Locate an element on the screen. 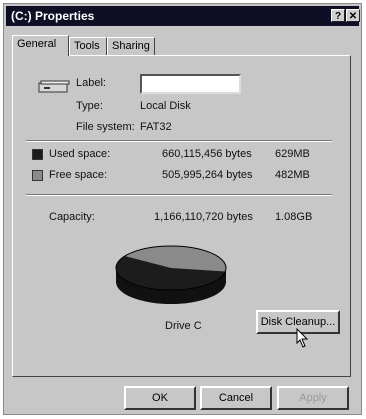 This screenshot has height=419, width=366. mouse-pointer-icon is located at coordinates (302, 338).